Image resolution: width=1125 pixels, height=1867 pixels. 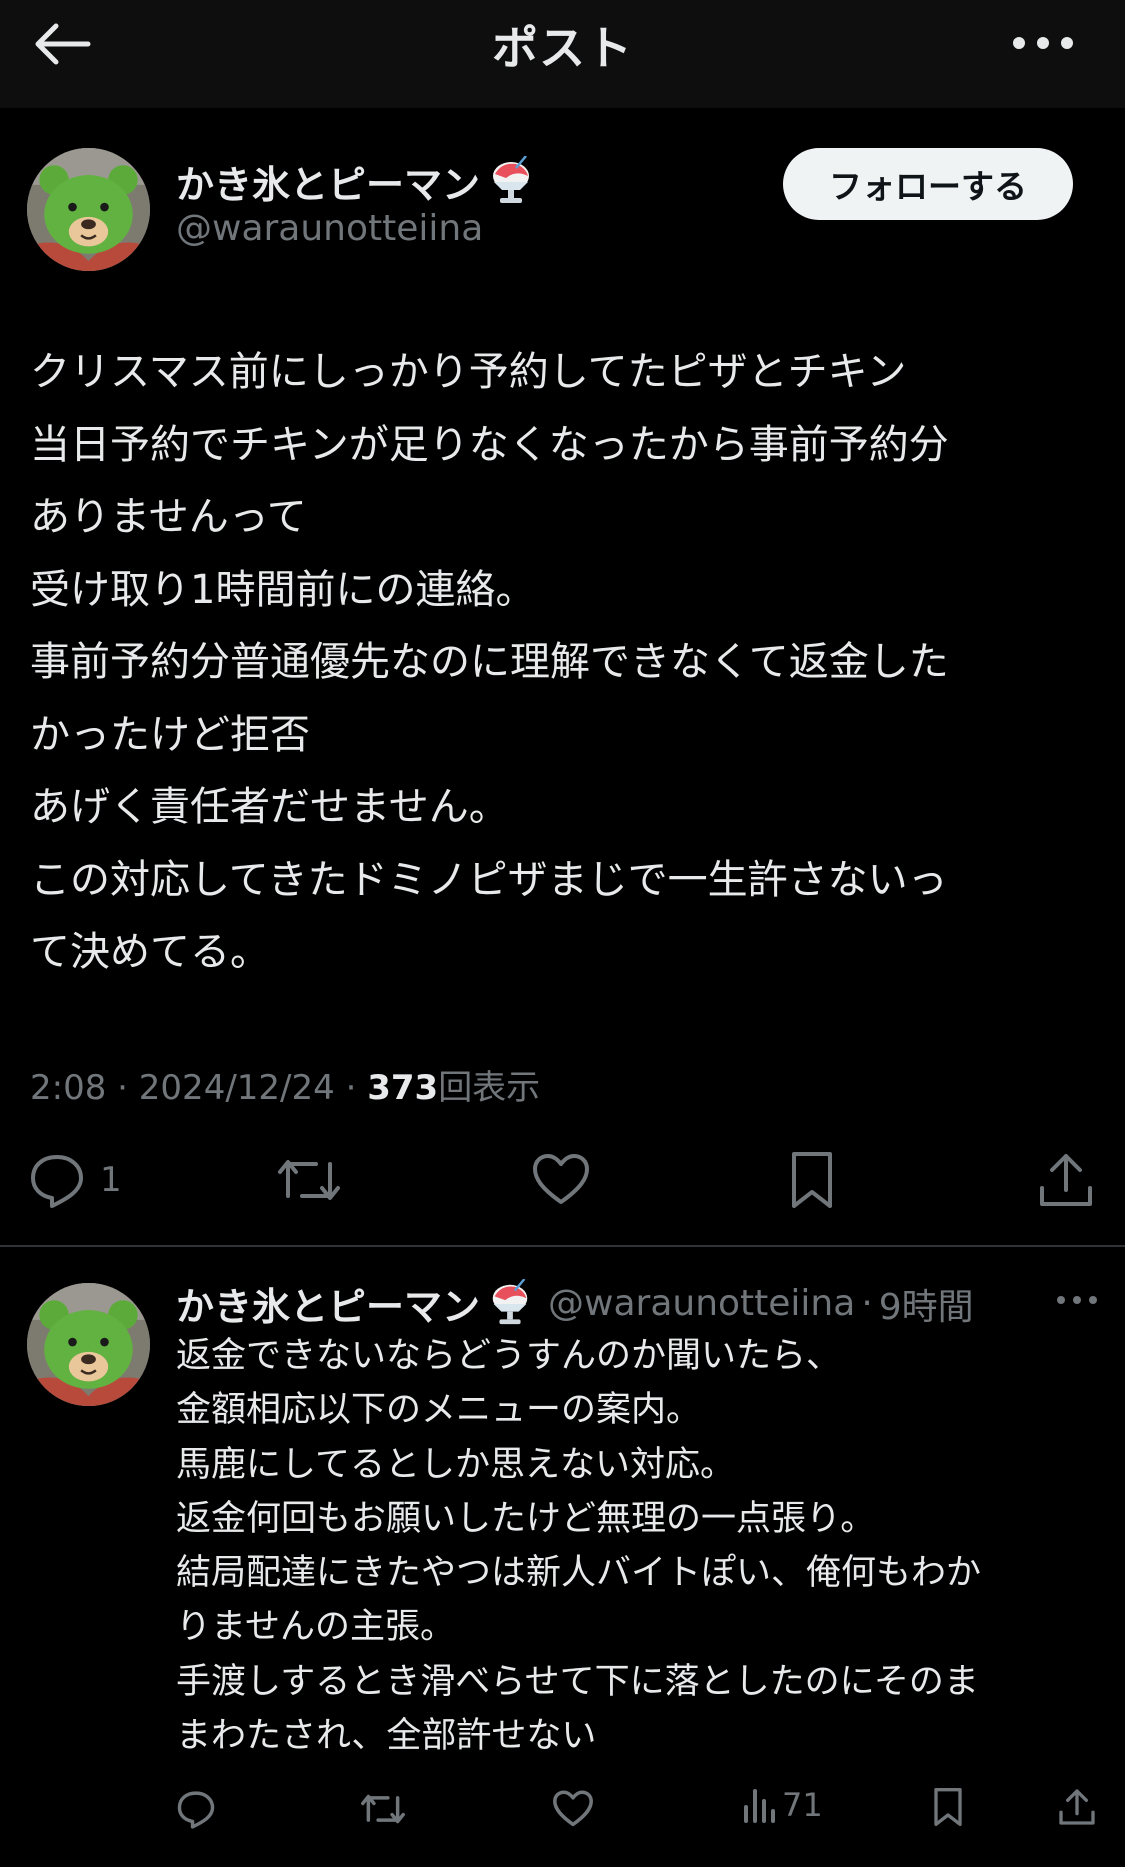 What do you see at coordinates (150, 952) in the screenshot?
I see `post-text-line: て決めてる。` at bounding box center [150, 952].